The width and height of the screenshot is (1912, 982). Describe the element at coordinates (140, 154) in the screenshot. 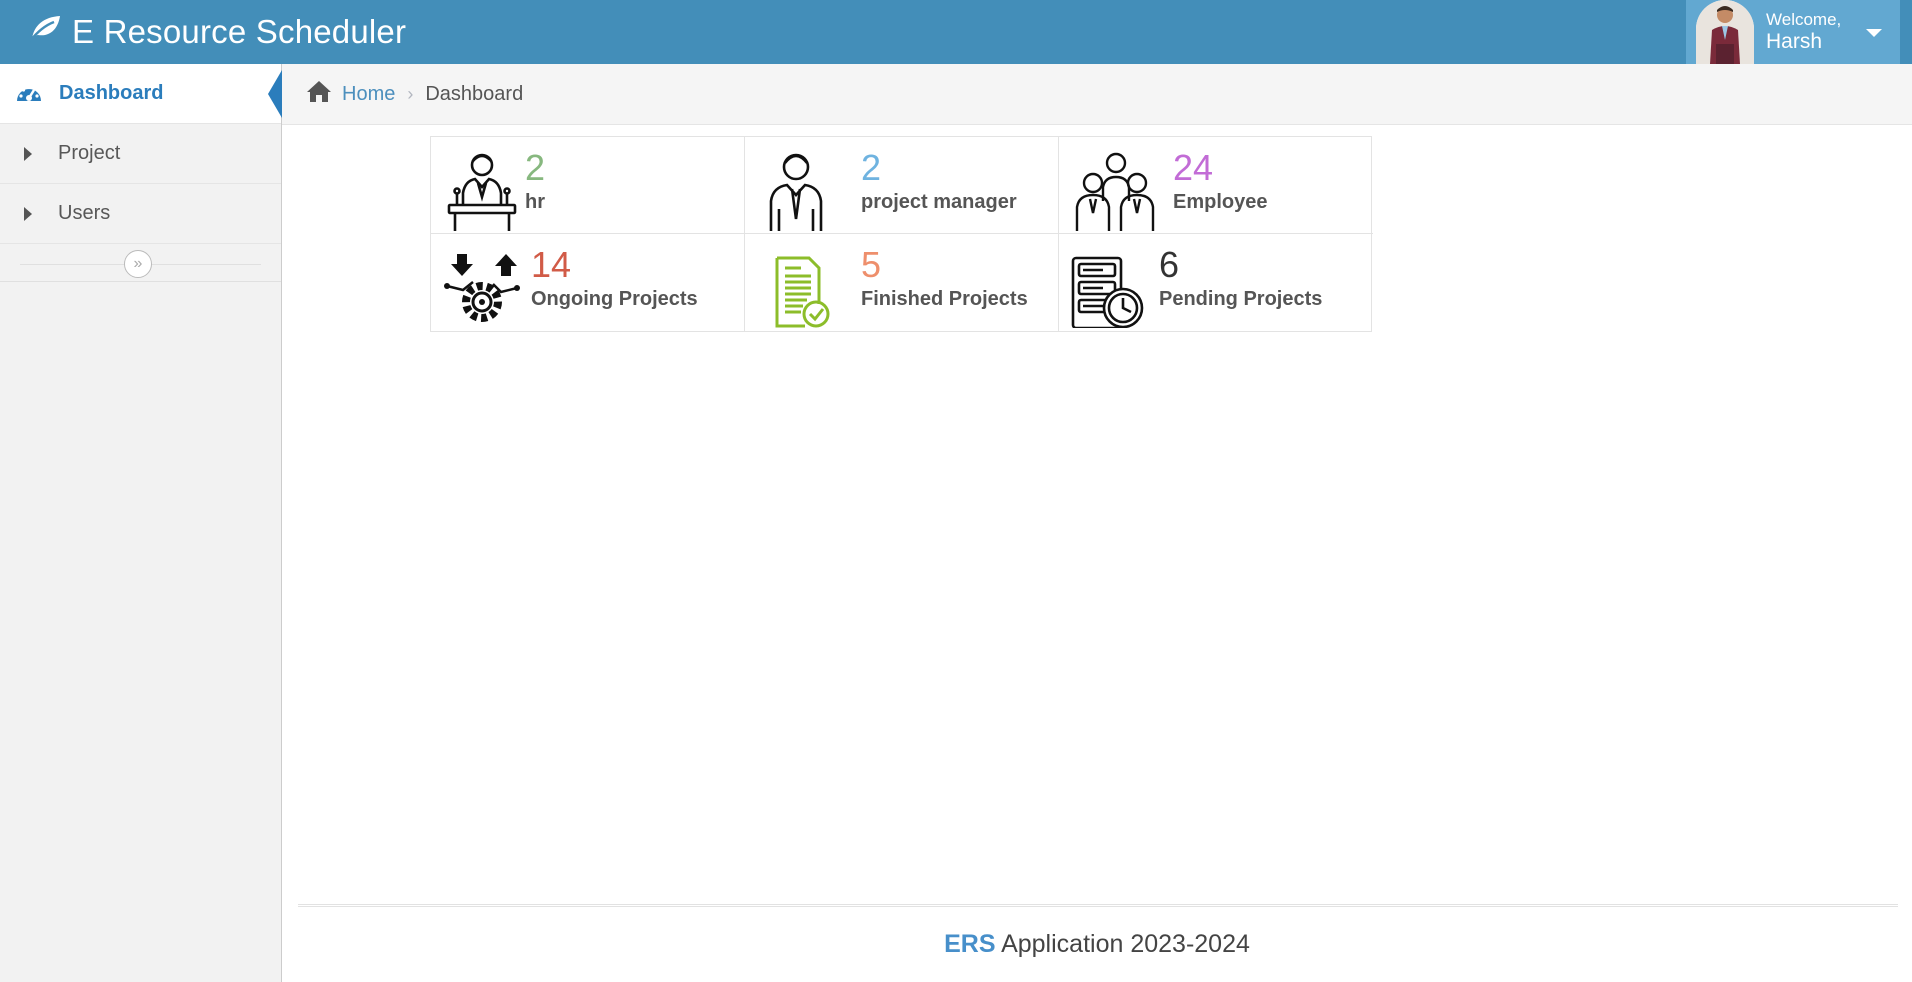

I see `sidebar-item-project: Project` at that location.